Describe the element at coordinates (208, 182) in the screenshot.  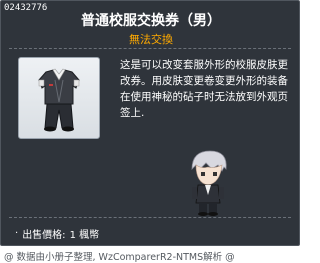
I see `character-preview` at that location.